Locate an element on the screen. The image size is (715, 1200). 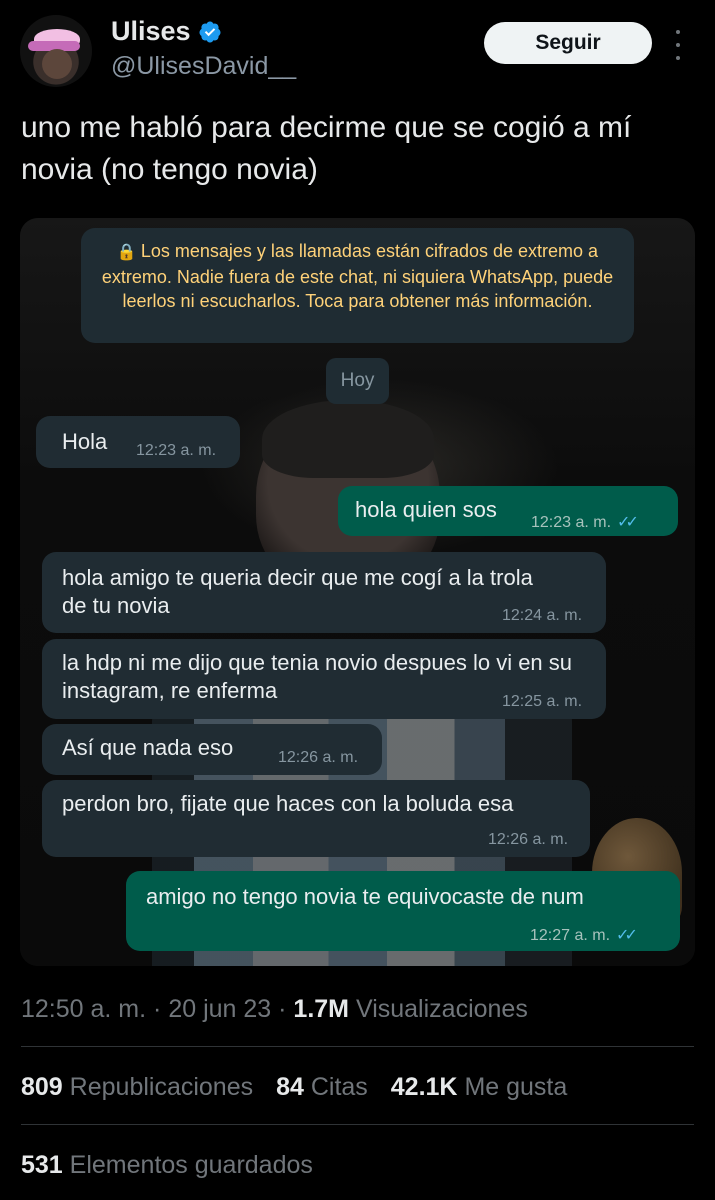
wallpaper-person-hair is located at coordinates (348, 439).